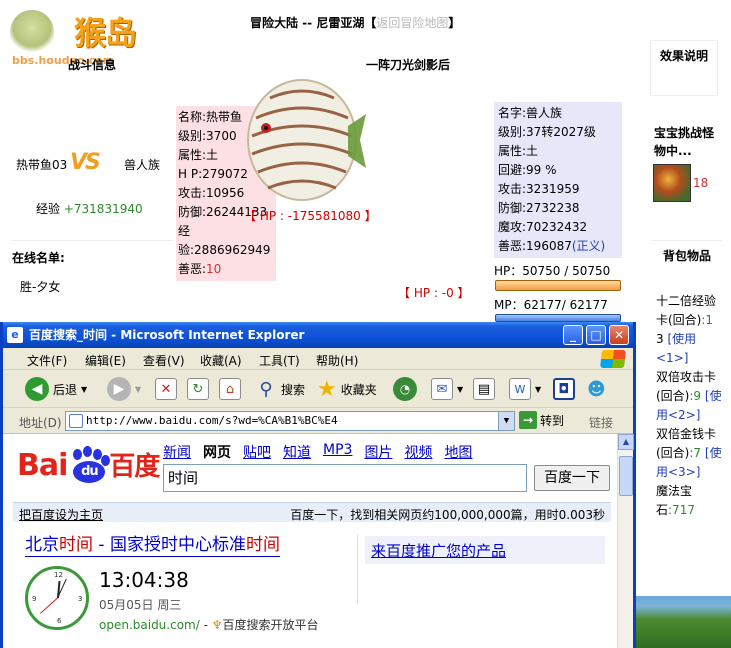 The image size is (731, 648). I want to click on online-list-heading: 在线名单:, so click(92, 253).